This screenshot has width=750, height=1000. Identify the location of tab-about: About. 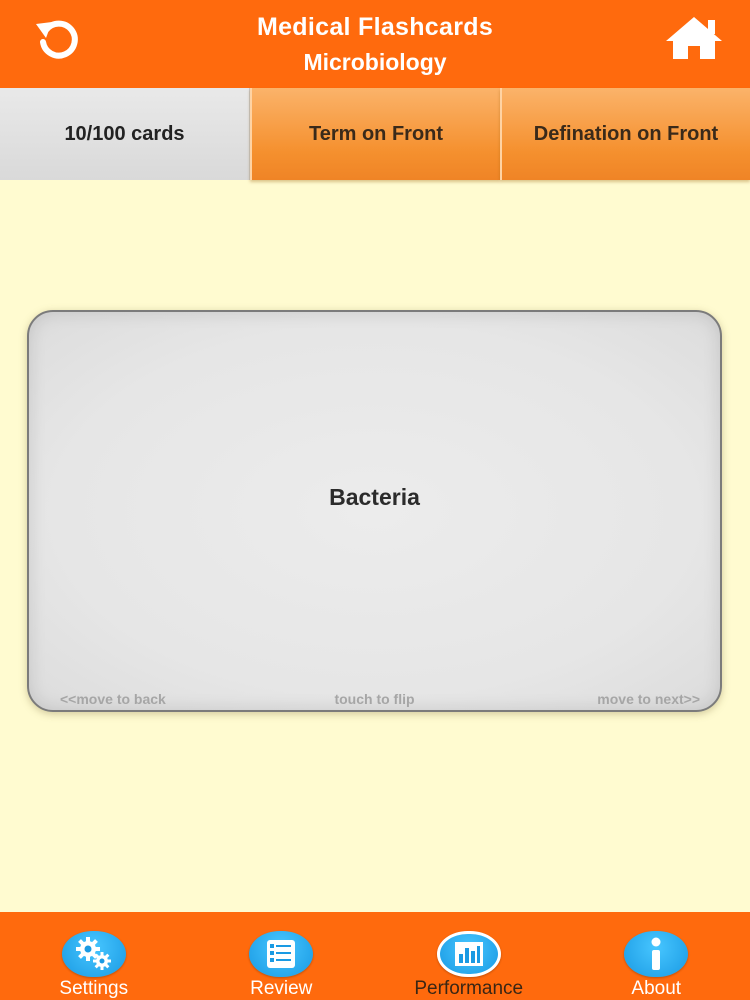
(656, 956).